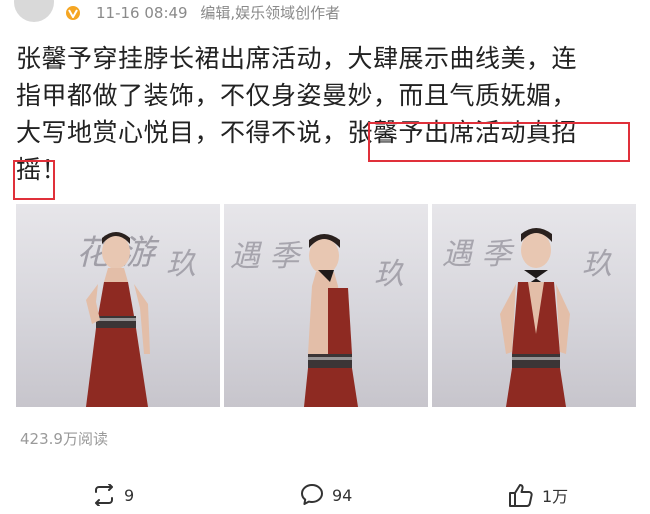 Image resolution: width=650 pixels, height=514 pixels. I want to click on like-icon, so click(521, 495).